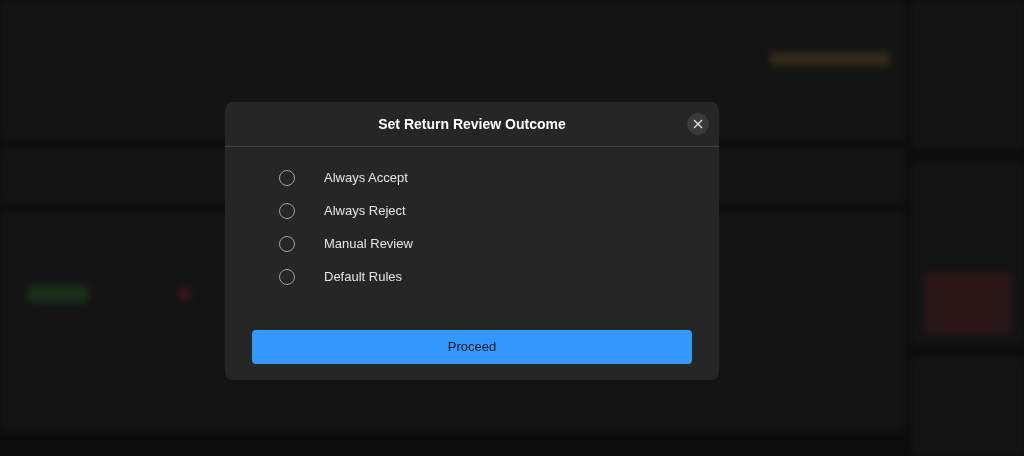  I want to click on close-button, so click(698, 124).